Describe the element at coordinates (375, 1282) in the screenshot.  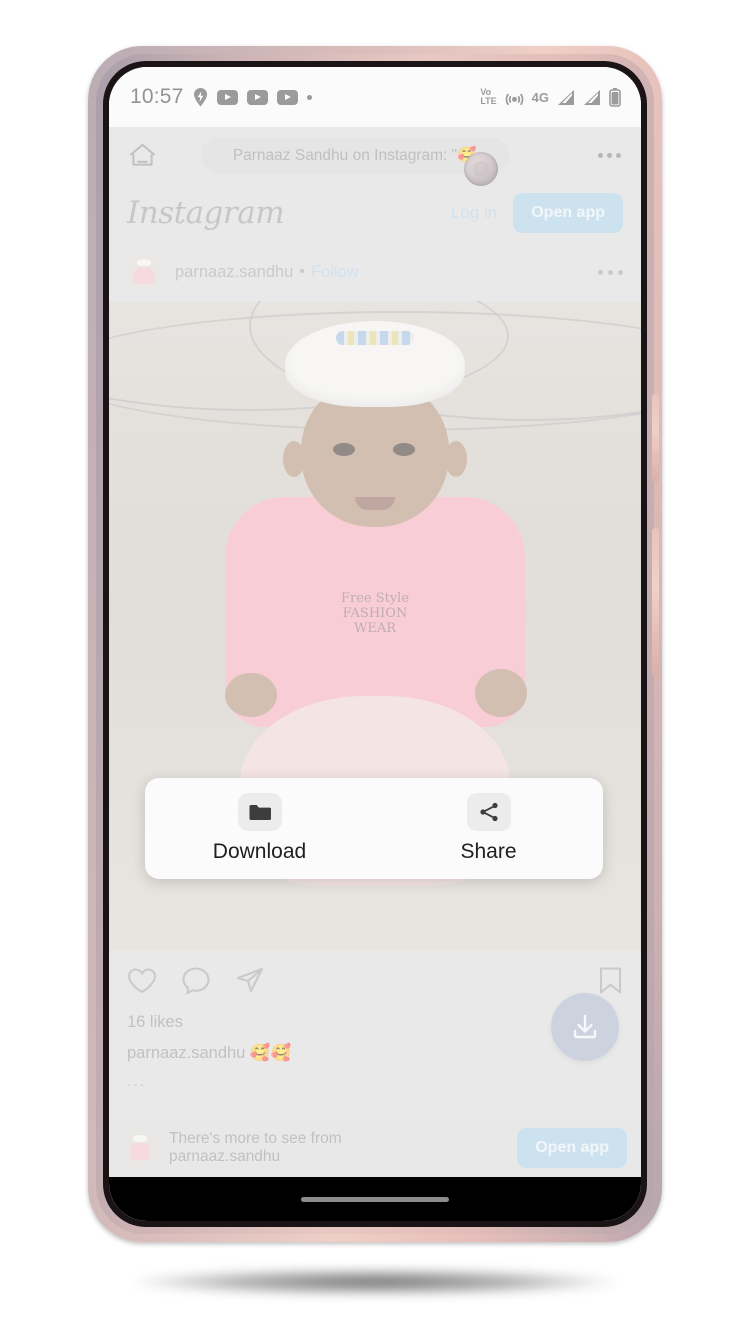
I see `phone-drop-shadow` at that location.